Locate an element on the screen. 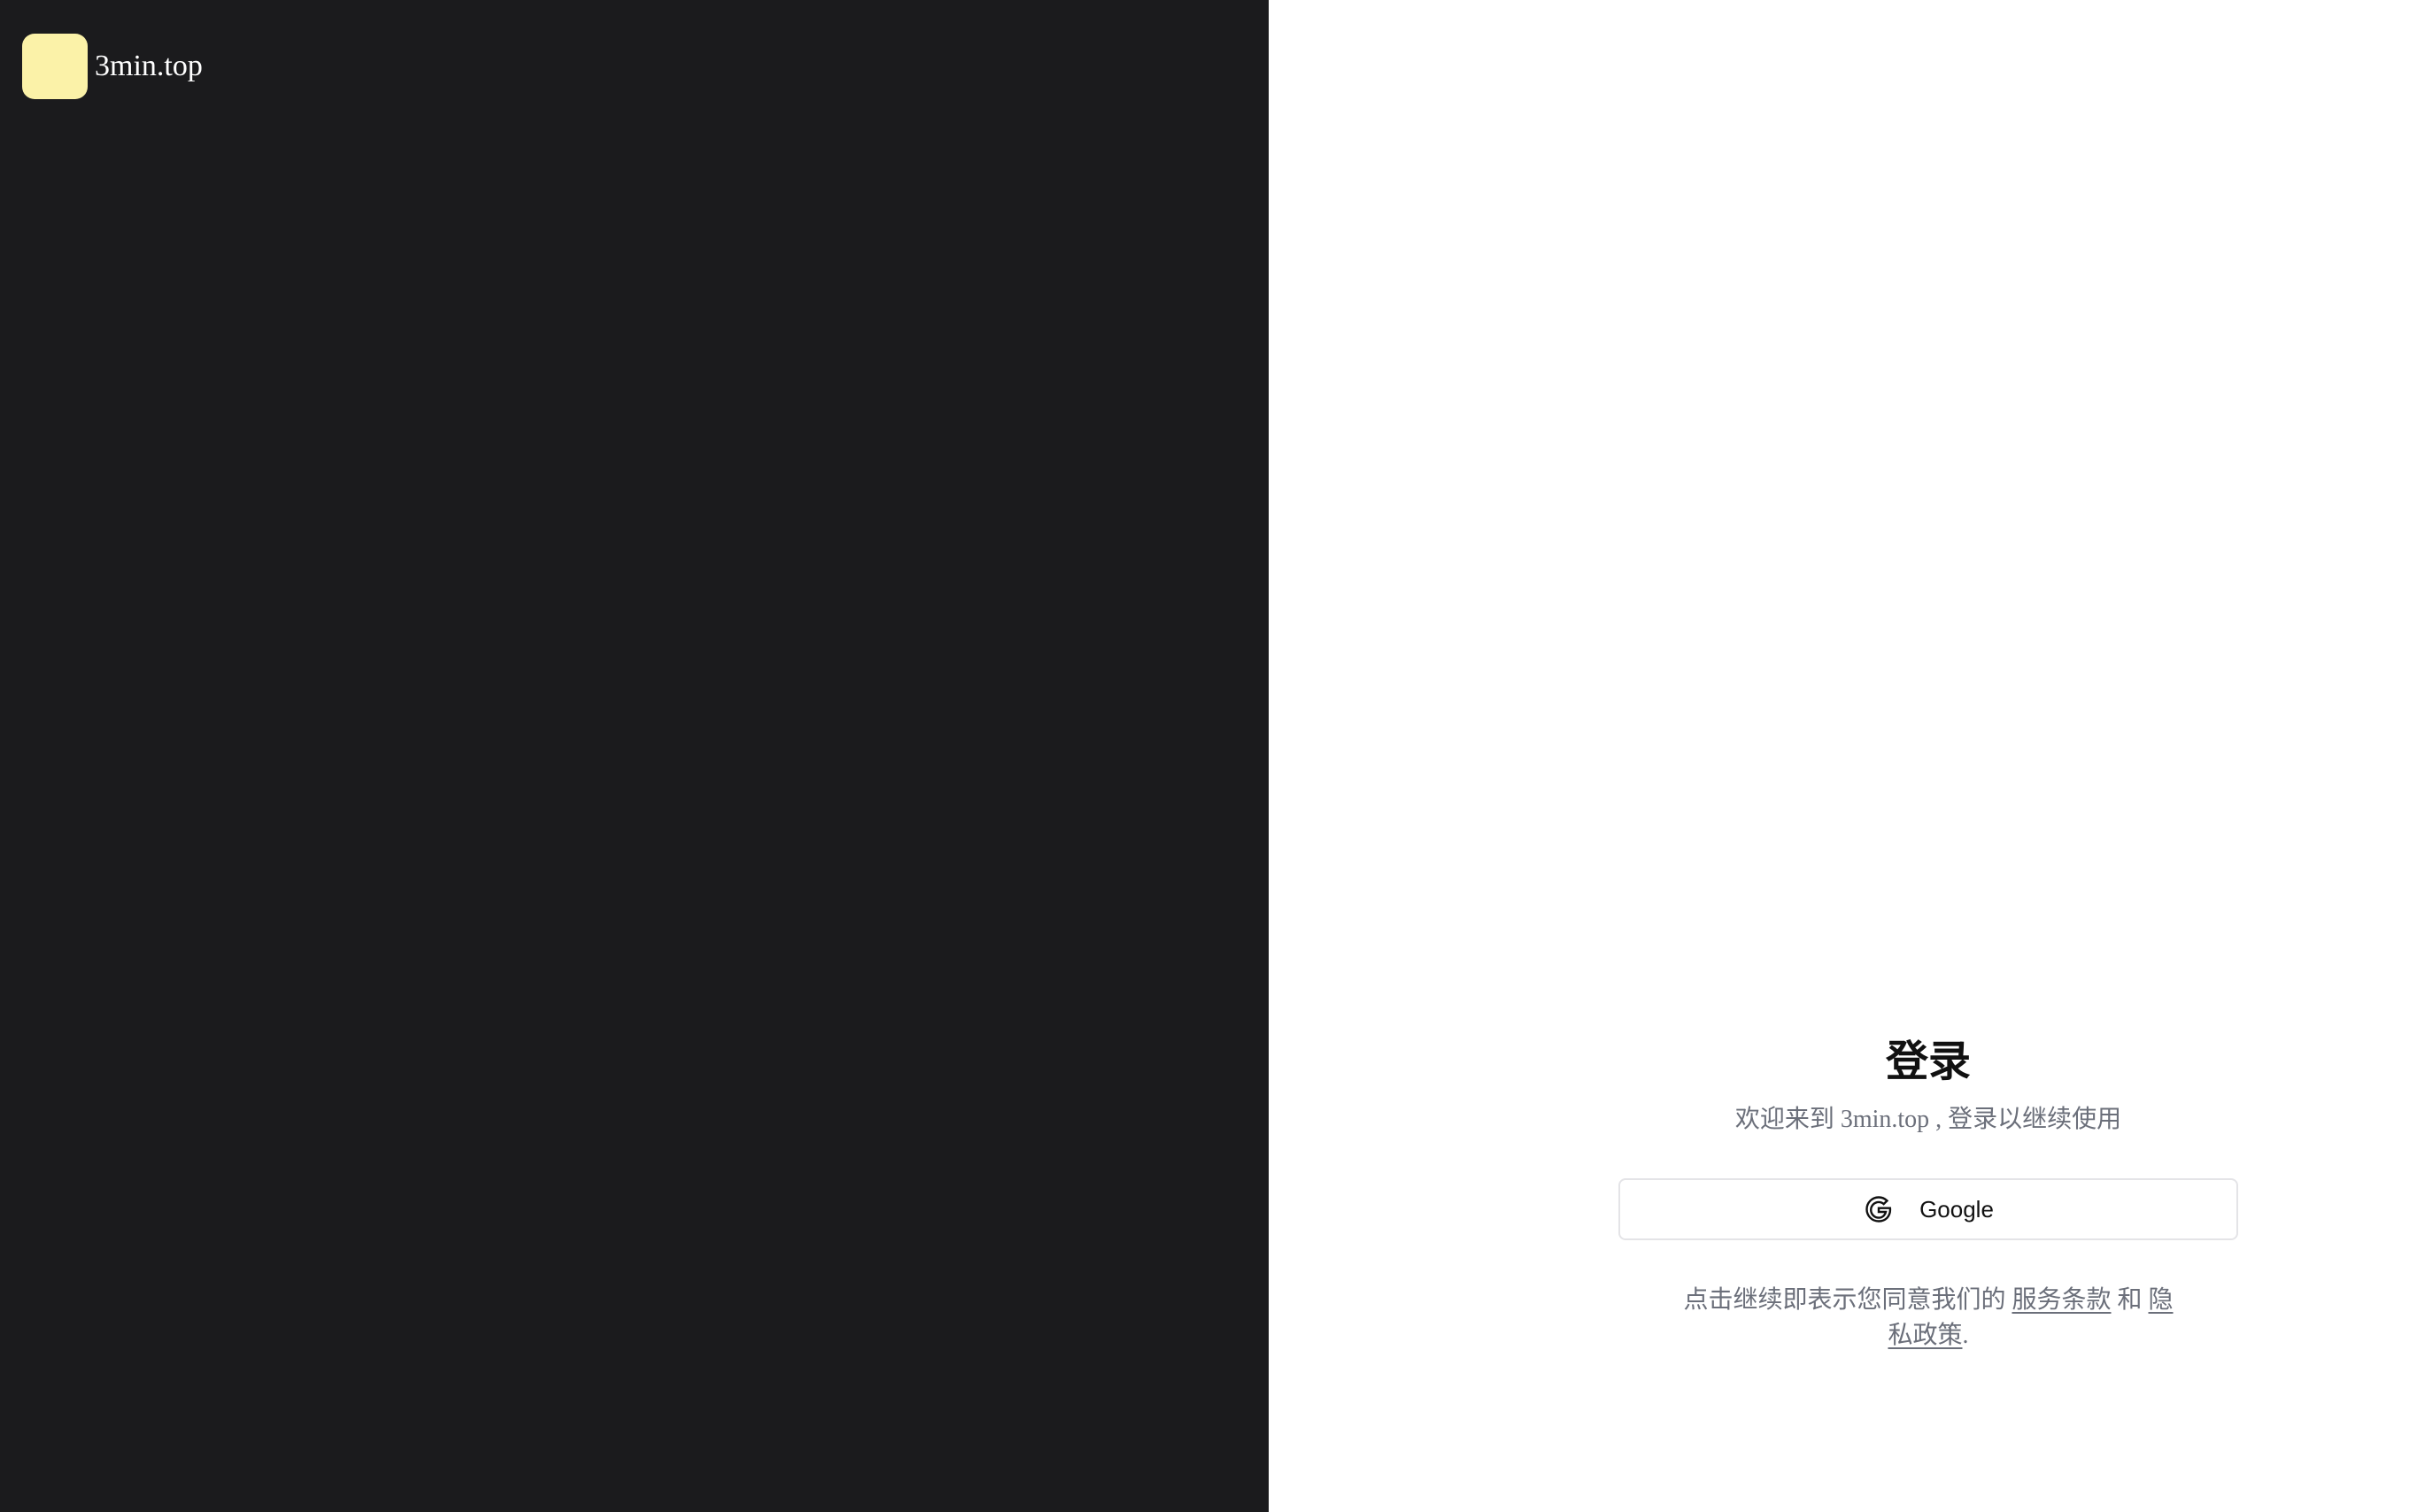  google-icon is located at coordinates (1879, 1209).